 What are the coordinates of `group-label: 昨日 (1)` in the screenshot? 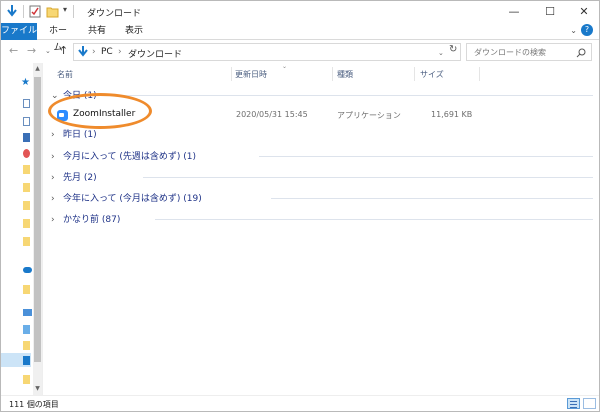 It's located at (80, 135).